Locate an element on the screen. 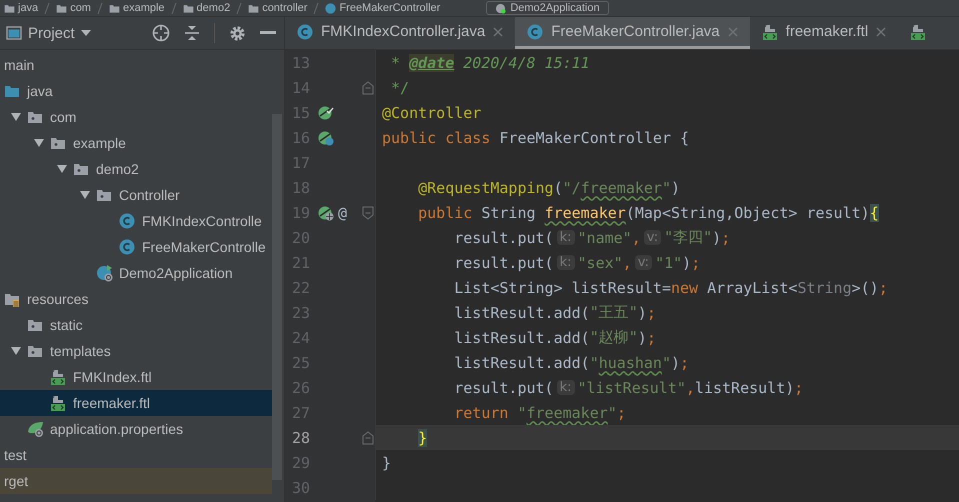 This screenshot has height=502, width=959. leaf-icon is located at coordinates (36, 429).